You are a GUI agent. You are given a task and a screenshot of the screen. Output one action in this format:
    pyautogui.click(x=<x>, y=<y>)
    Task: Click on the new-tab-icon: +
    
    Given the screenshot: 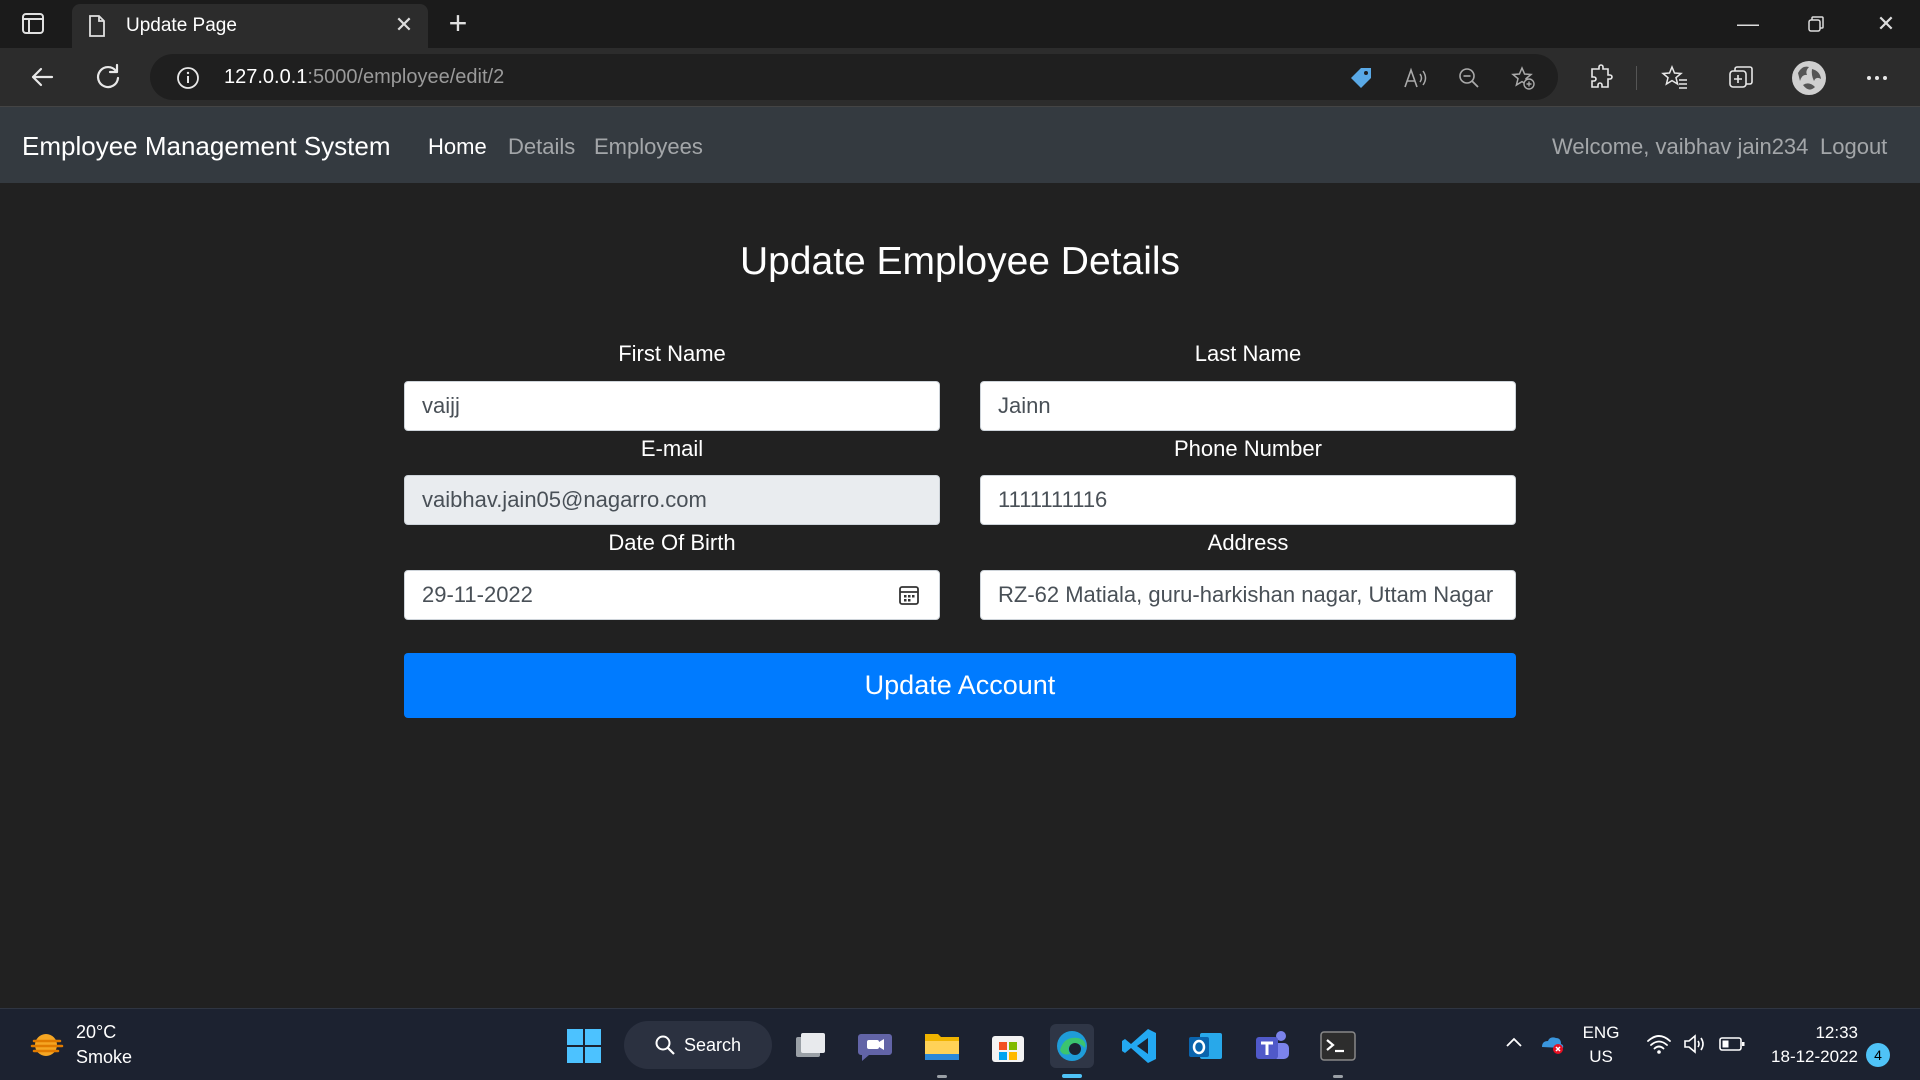 What is the action you would take?
    pyautogui.click(x=458, y=23)
    